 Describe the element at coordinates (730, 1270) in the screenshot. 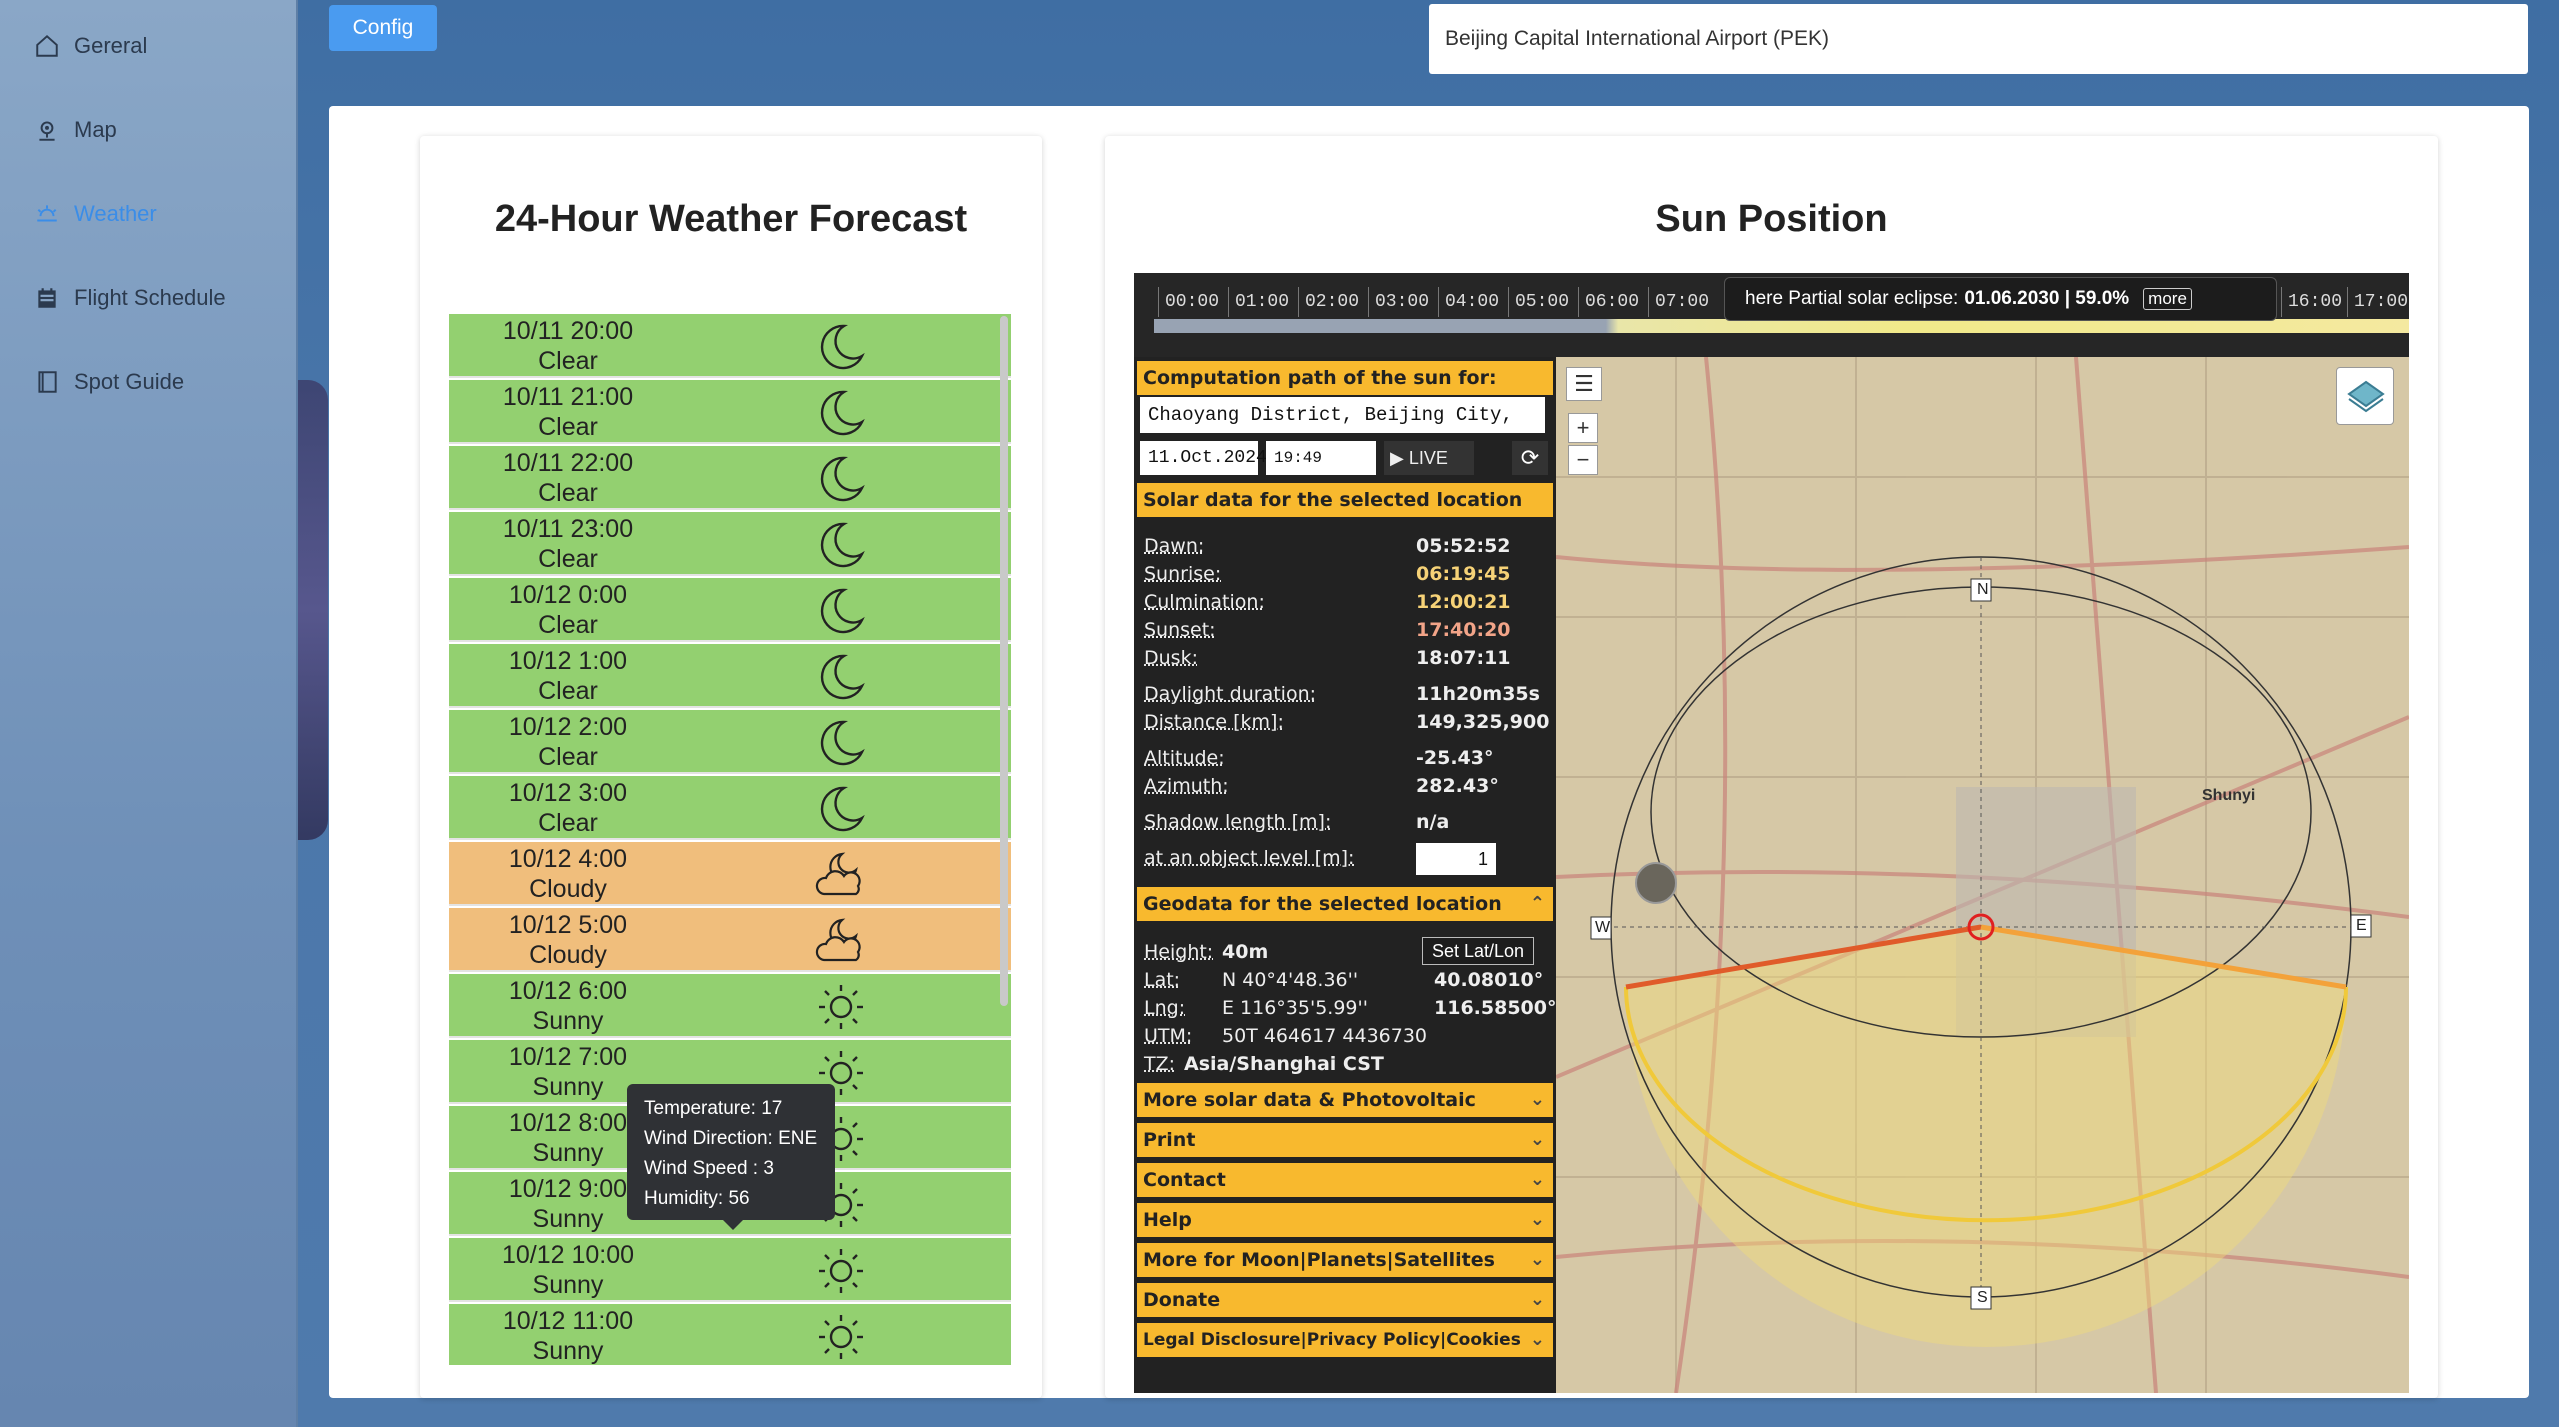

I see `weather-row: 10/12 10:00 Sunny` at that location.